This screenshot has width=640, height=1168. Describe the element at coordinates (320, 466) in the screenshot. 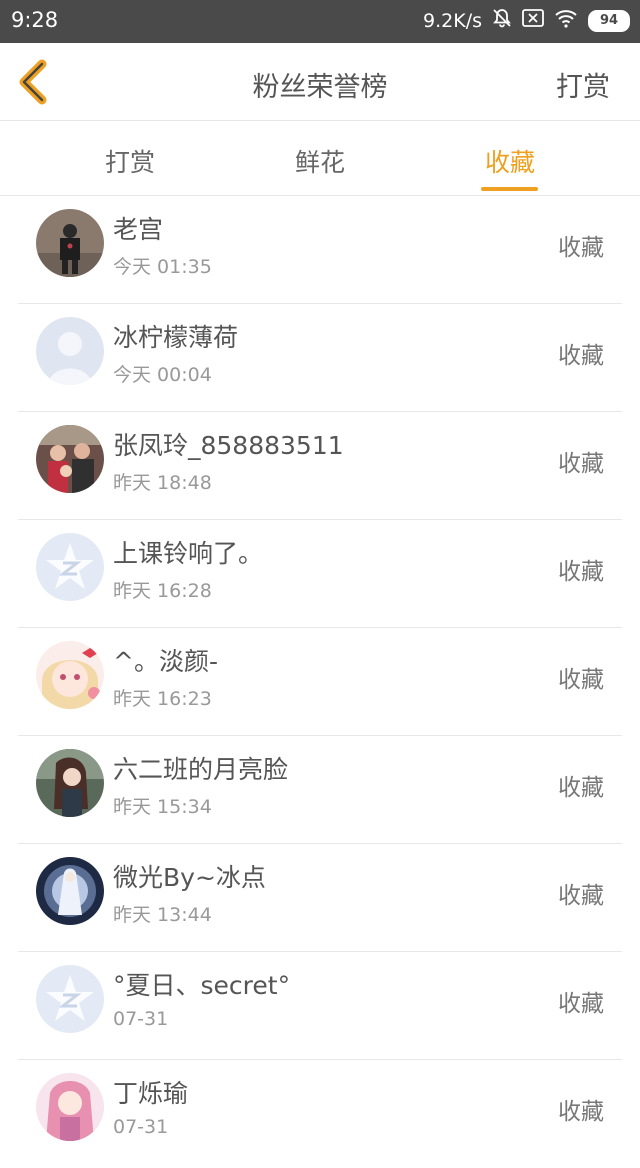

I see `list-item: 张凤玲_858883511 昨天 18:48 收藏` at that location.